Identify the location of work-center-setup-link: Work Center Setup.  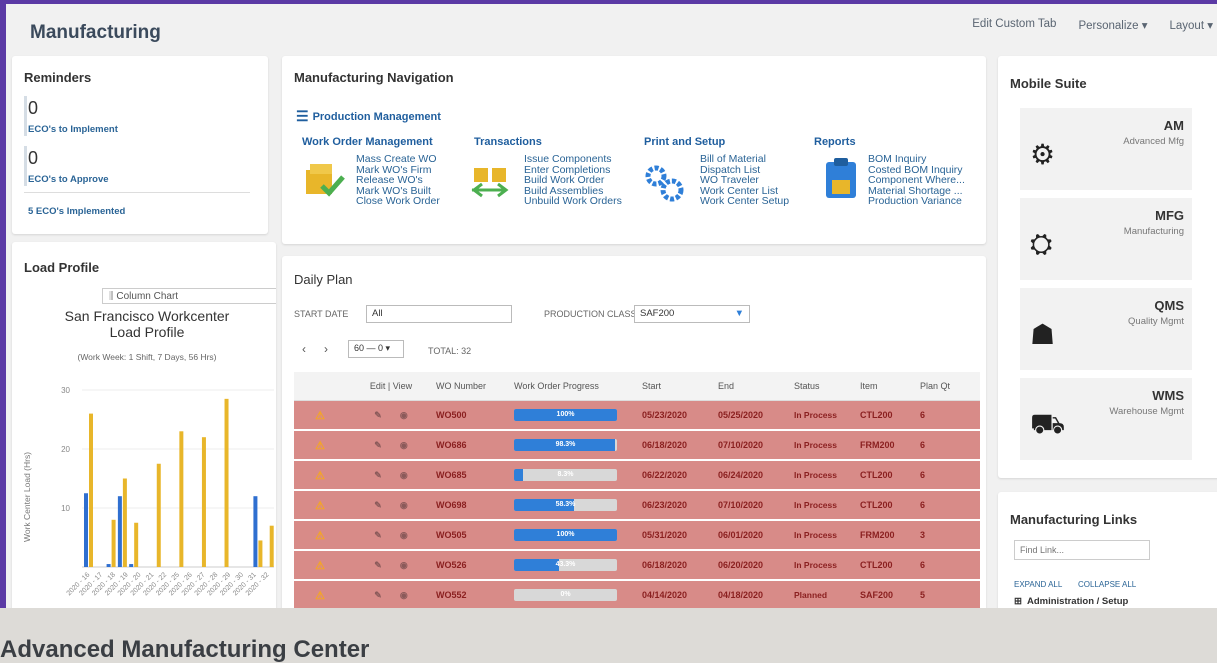
(744, 201).